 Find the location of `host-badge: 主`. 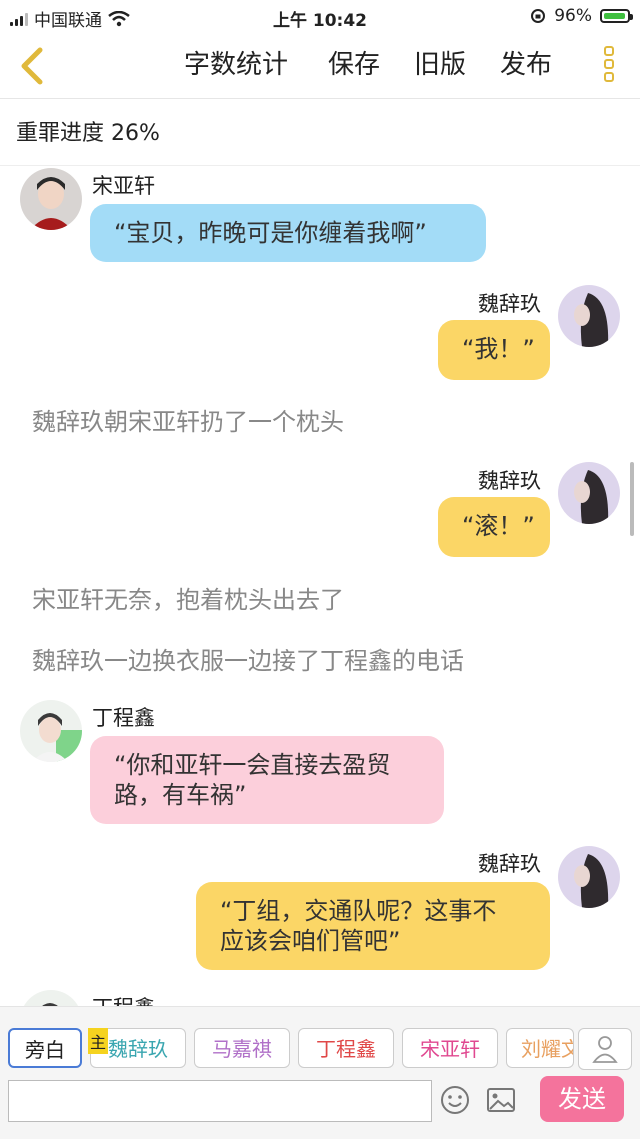

host-badge: 主 is located at coordinates (98, 1041).